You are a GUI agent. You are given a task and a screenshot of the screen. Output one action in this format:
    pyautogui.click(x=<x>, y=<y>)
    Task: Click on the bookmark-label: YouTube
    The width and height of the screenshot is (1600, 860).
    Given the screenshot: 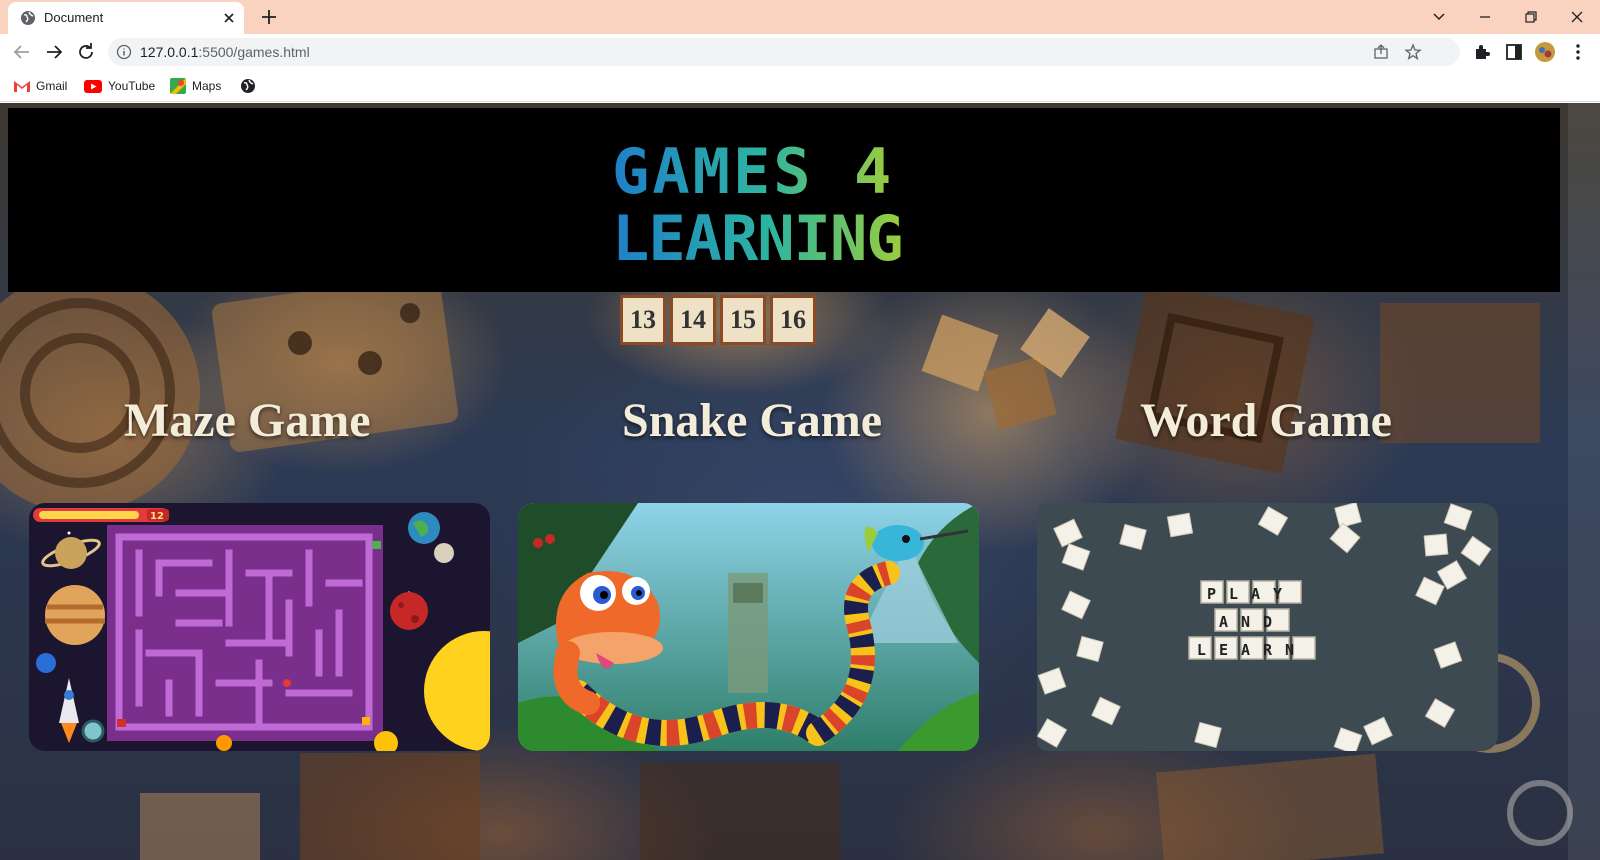 What is the action you would take?
    pyautogui.click(x=132, y=86)
    